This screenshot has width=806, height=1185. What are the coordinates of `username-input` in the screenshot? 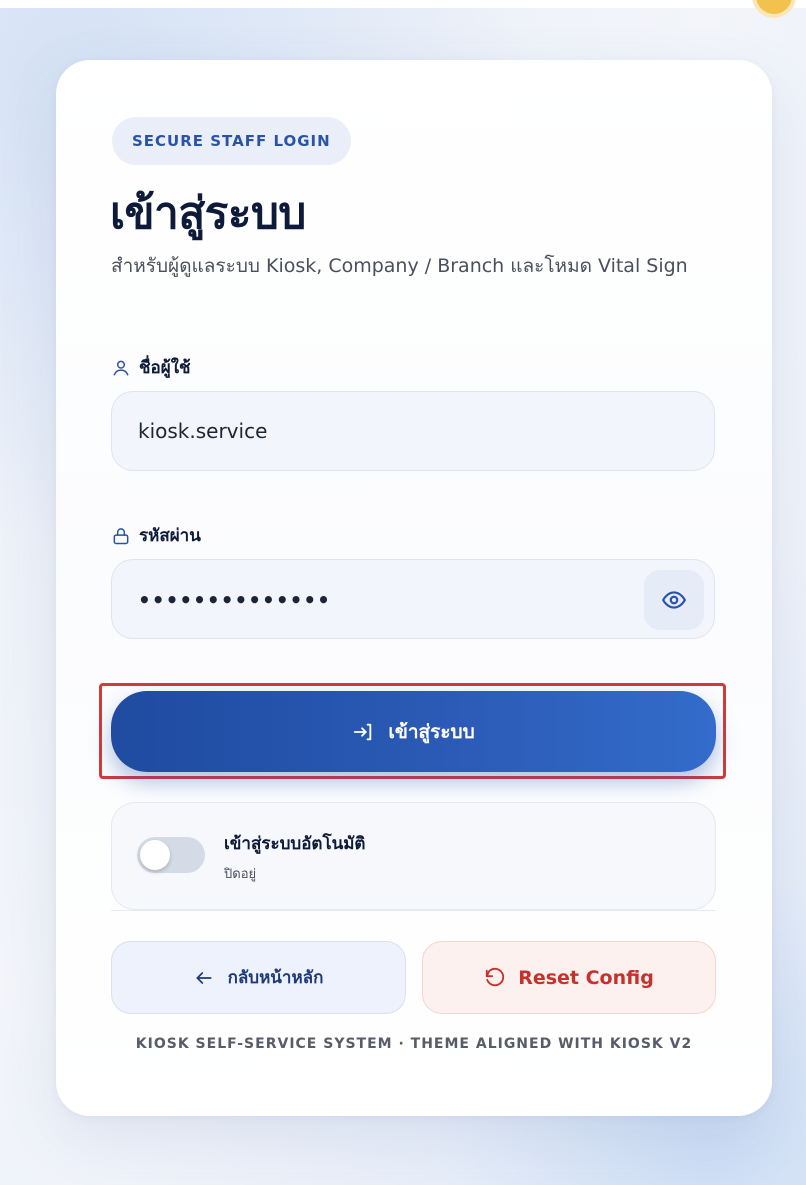 It's located at (413, 431).